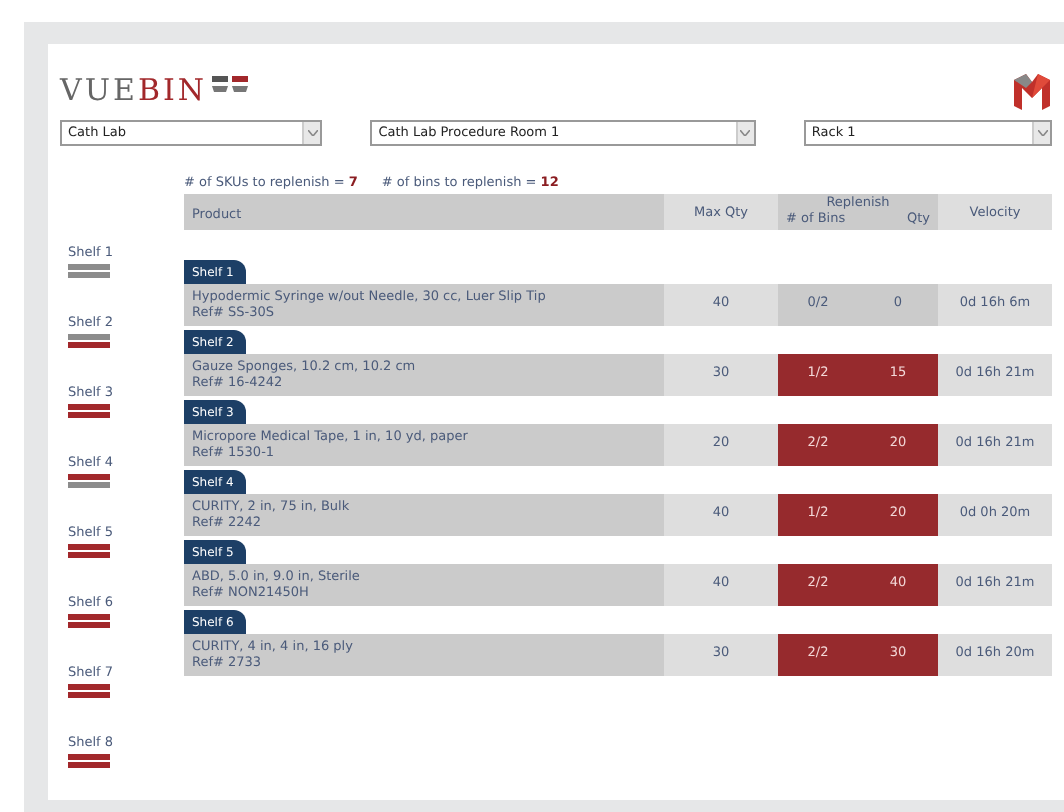 This screenshot has height=812, width=1064. Describe the element at coordinates (1032, 90) in the screenshot. I see `brand-icon` at that location.